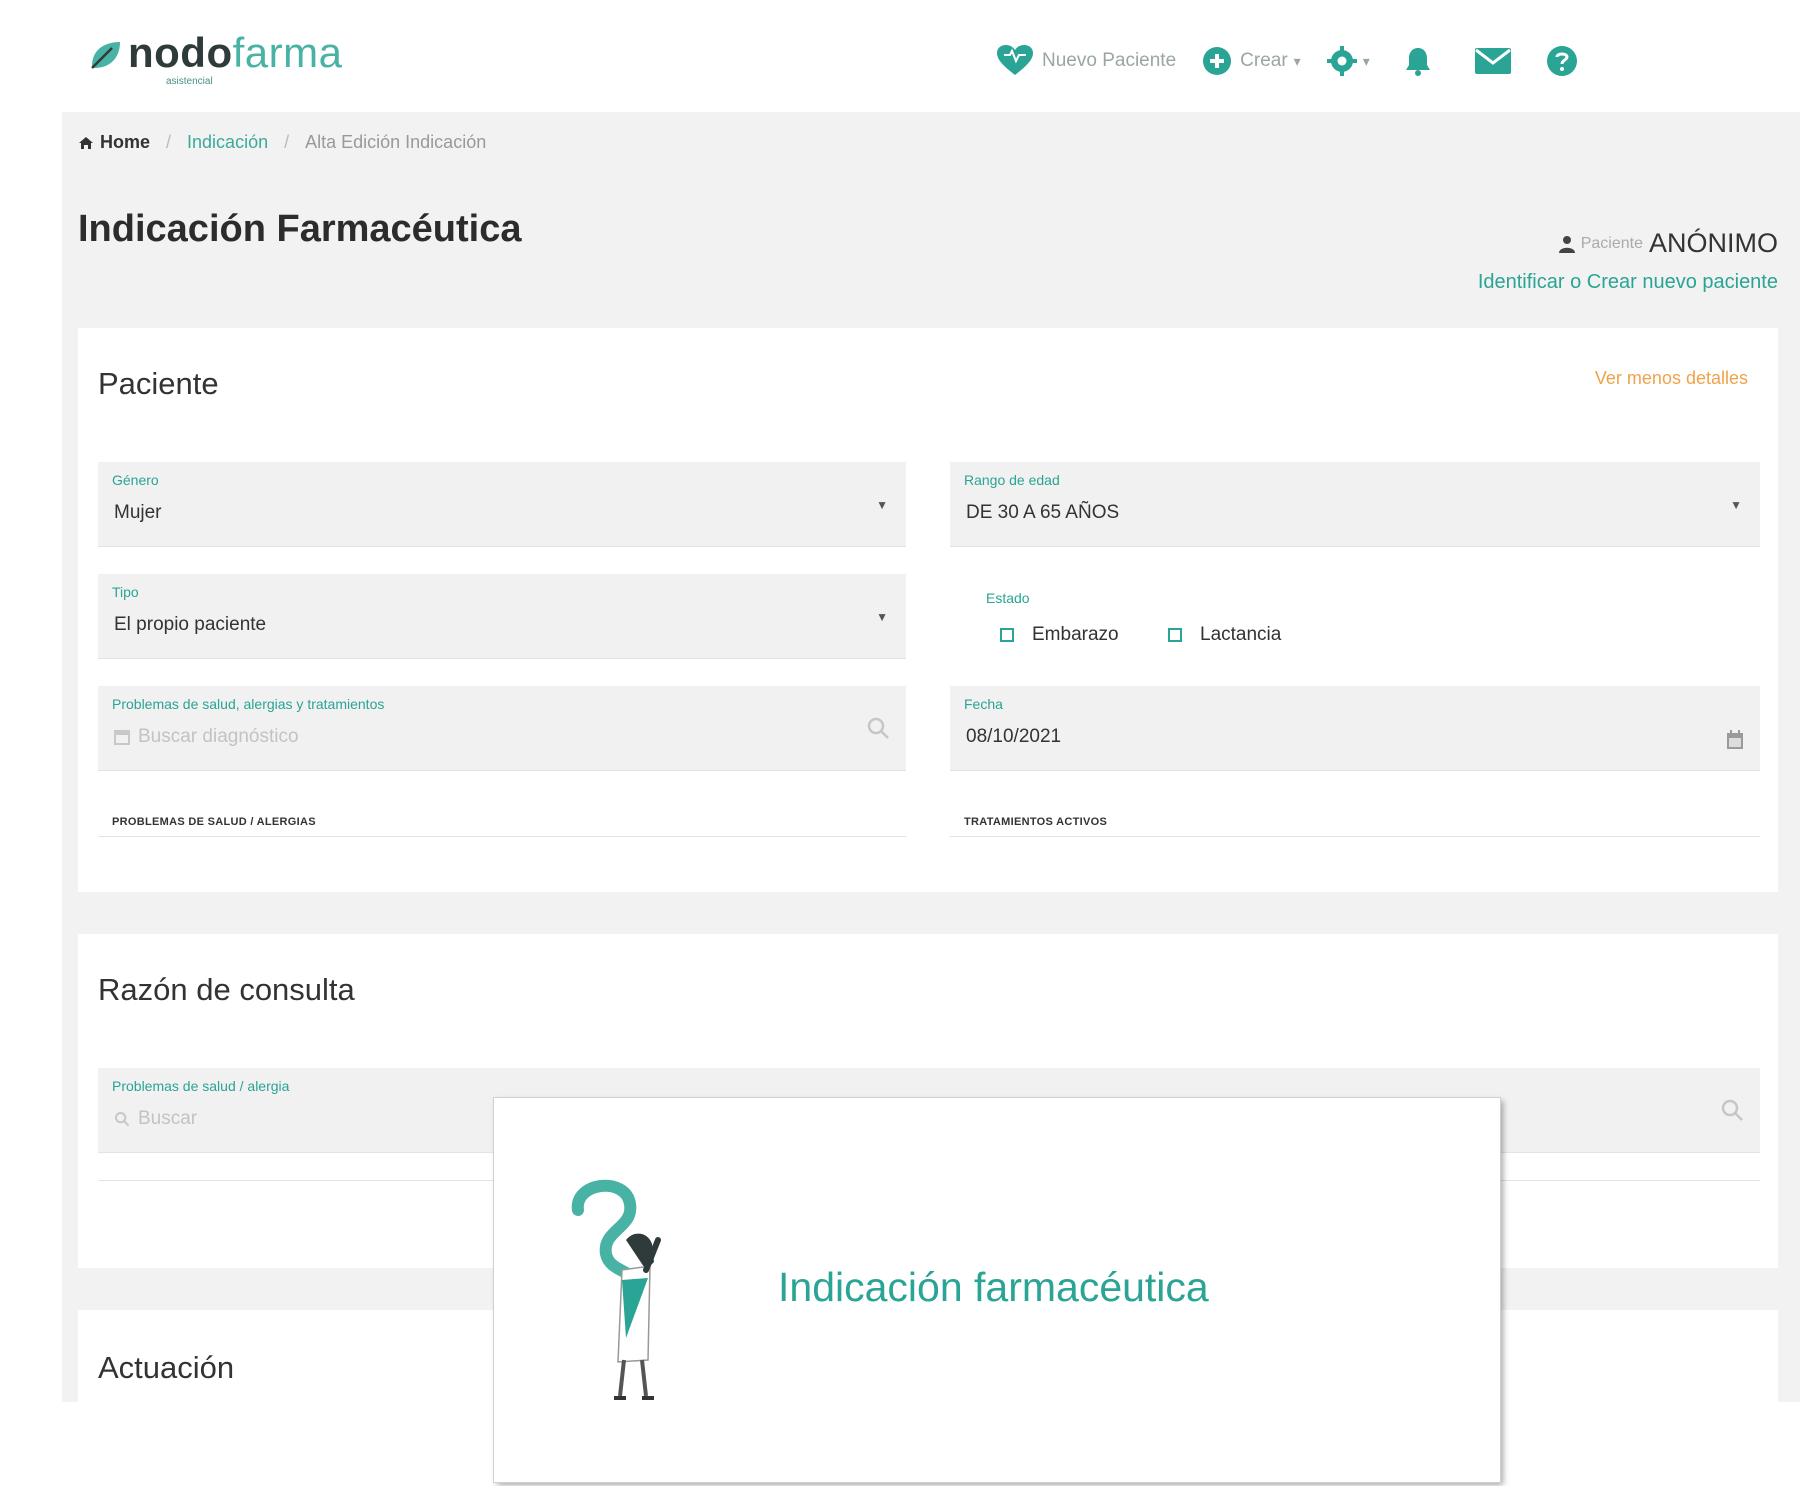 Image resolution: width=1810 pixels, height=1486 pixels. Describe the element at coordinates (993, 1287) in the screenshot. I see `modal-title: Indicación farmacéutica` at that location.